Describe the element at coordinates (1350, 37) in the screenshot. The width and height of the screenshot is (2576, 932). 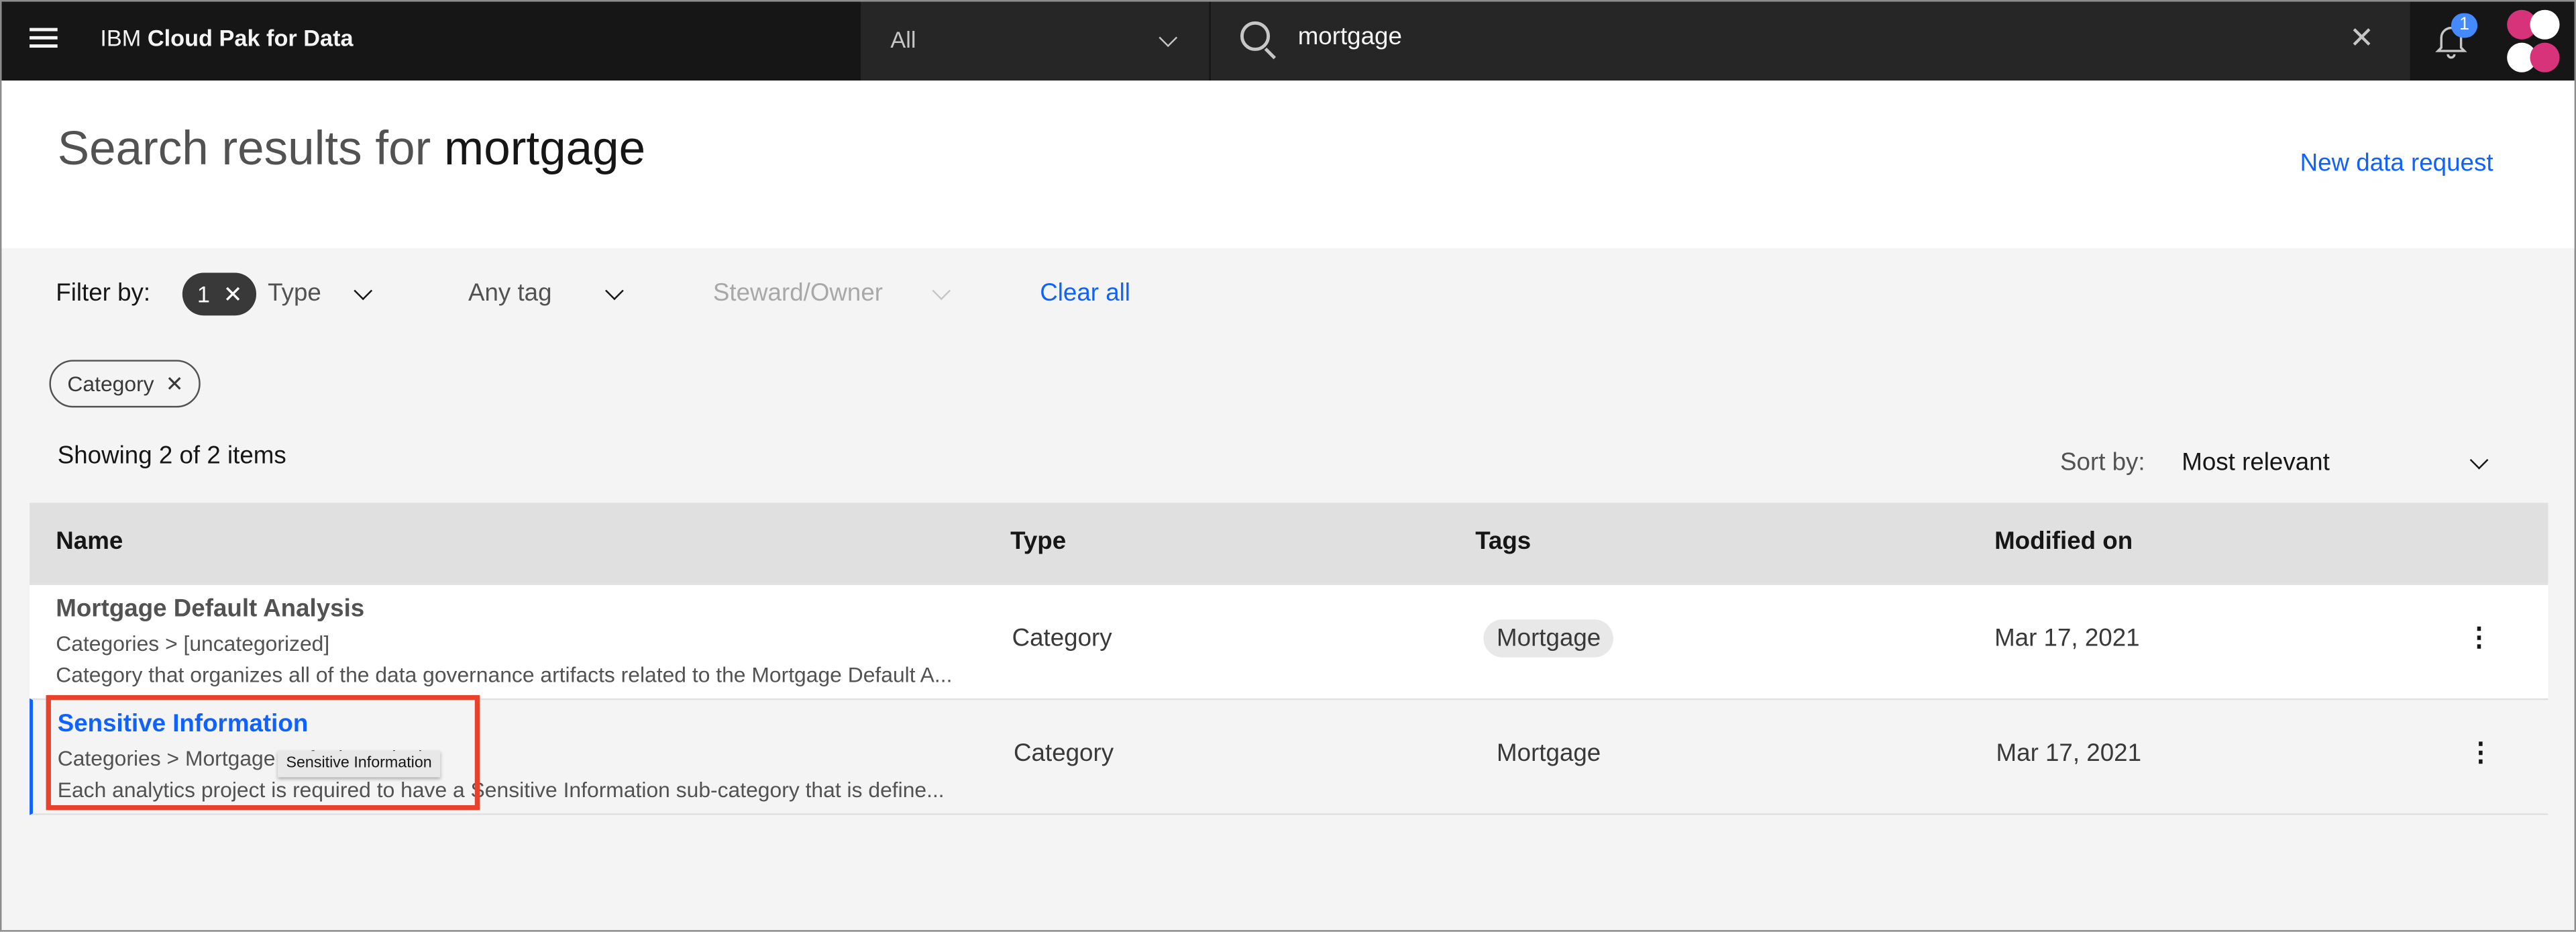
I see `search-value: mortgage` at that location.